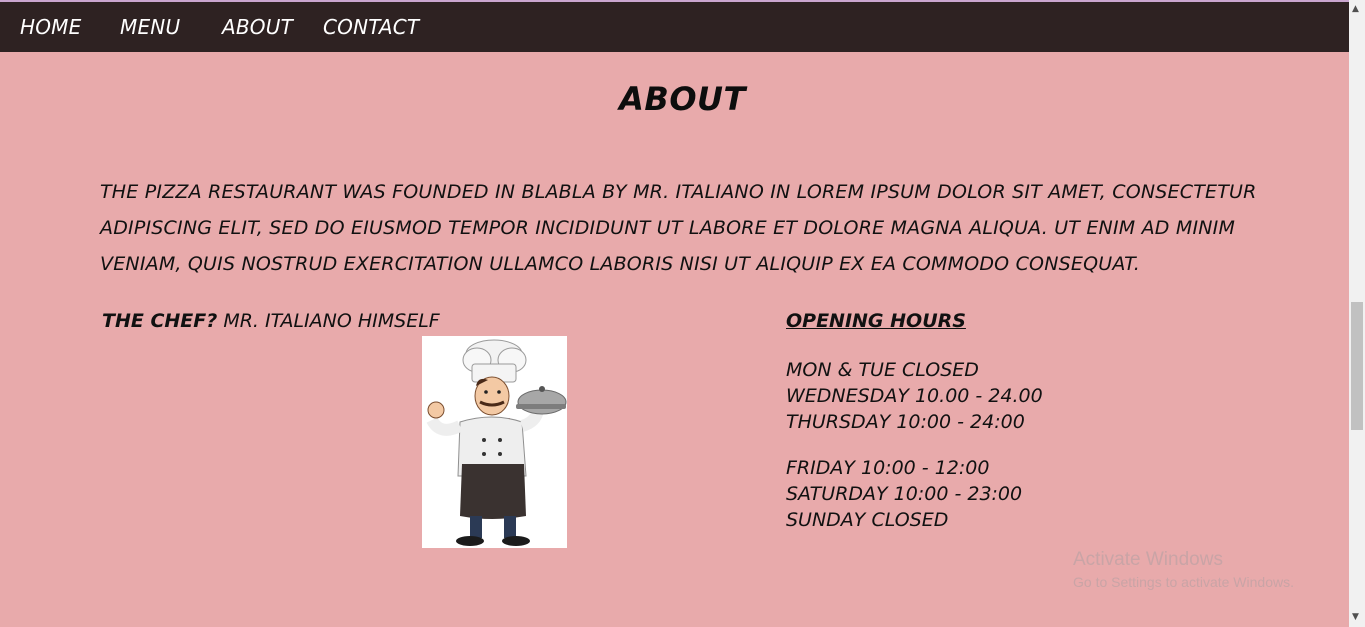 The height and width of the screenshot is (627, 1365). Describe the element at coordinates (50, 27) in the screenshot. I see `nav-home-link: HOME` at that location.